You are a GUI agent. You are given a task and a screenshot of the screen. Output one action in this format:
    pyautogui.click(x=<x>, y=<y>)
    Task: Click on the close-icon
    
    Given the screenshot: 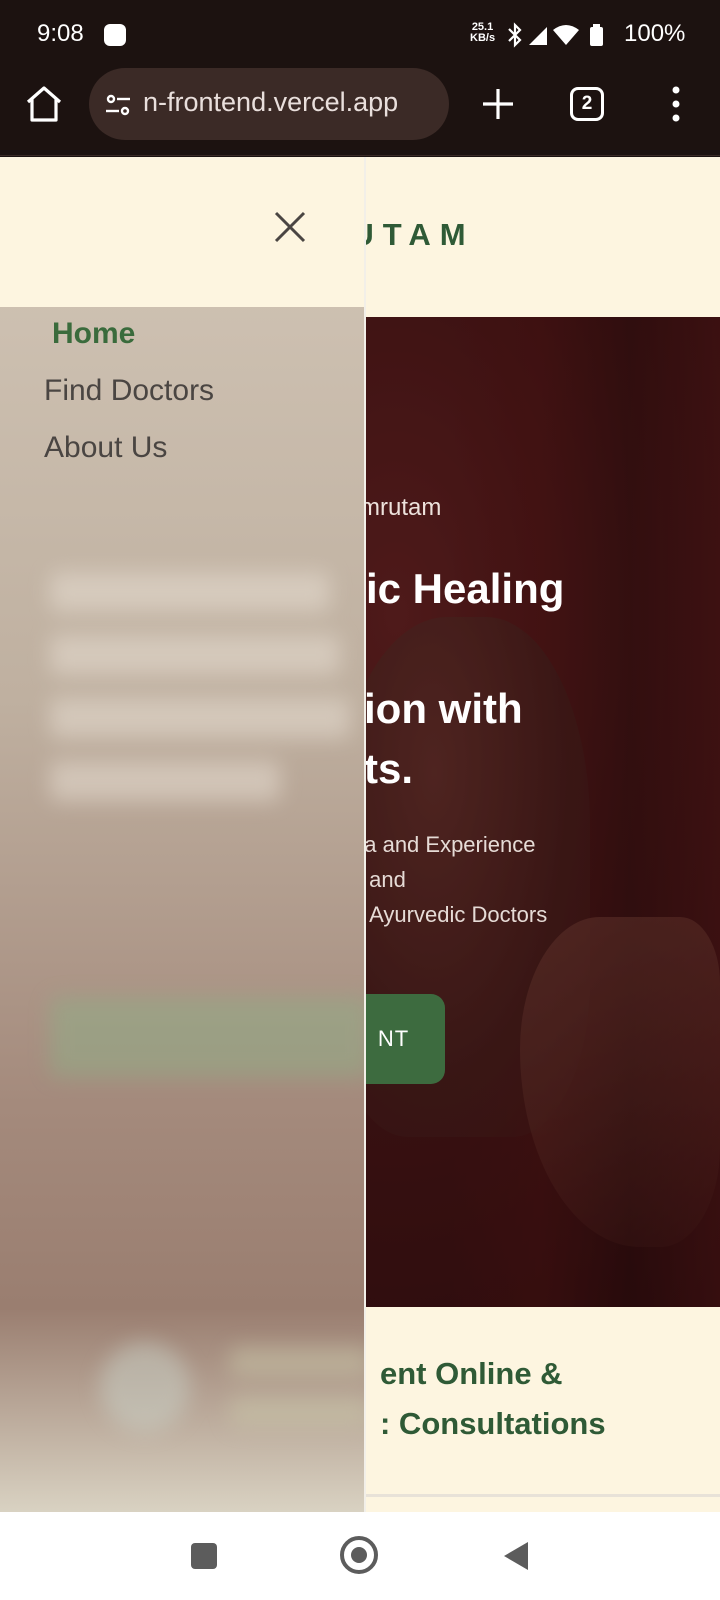 What is the action you would take?
    pyautogui.click(x=290, y=227)
    